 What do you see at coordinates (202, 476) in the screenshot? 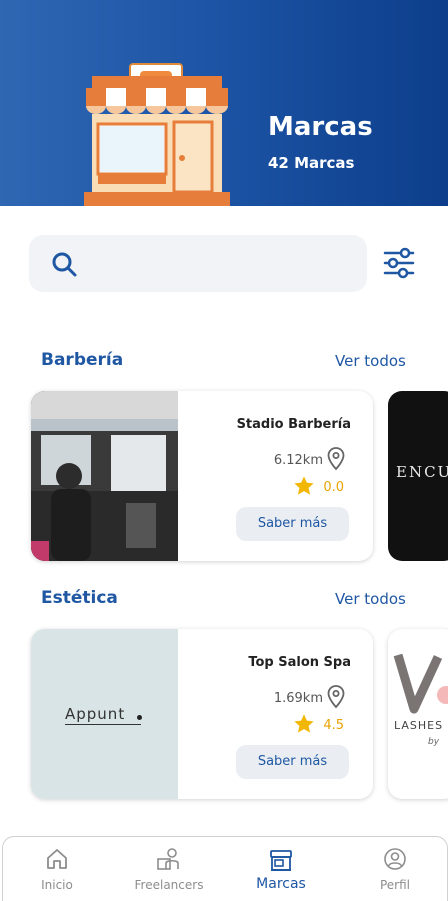
I see `brand-card-stadio: Stadio Barbería 6.12km 0.0 Saber más` at bounding box center [202, 476].